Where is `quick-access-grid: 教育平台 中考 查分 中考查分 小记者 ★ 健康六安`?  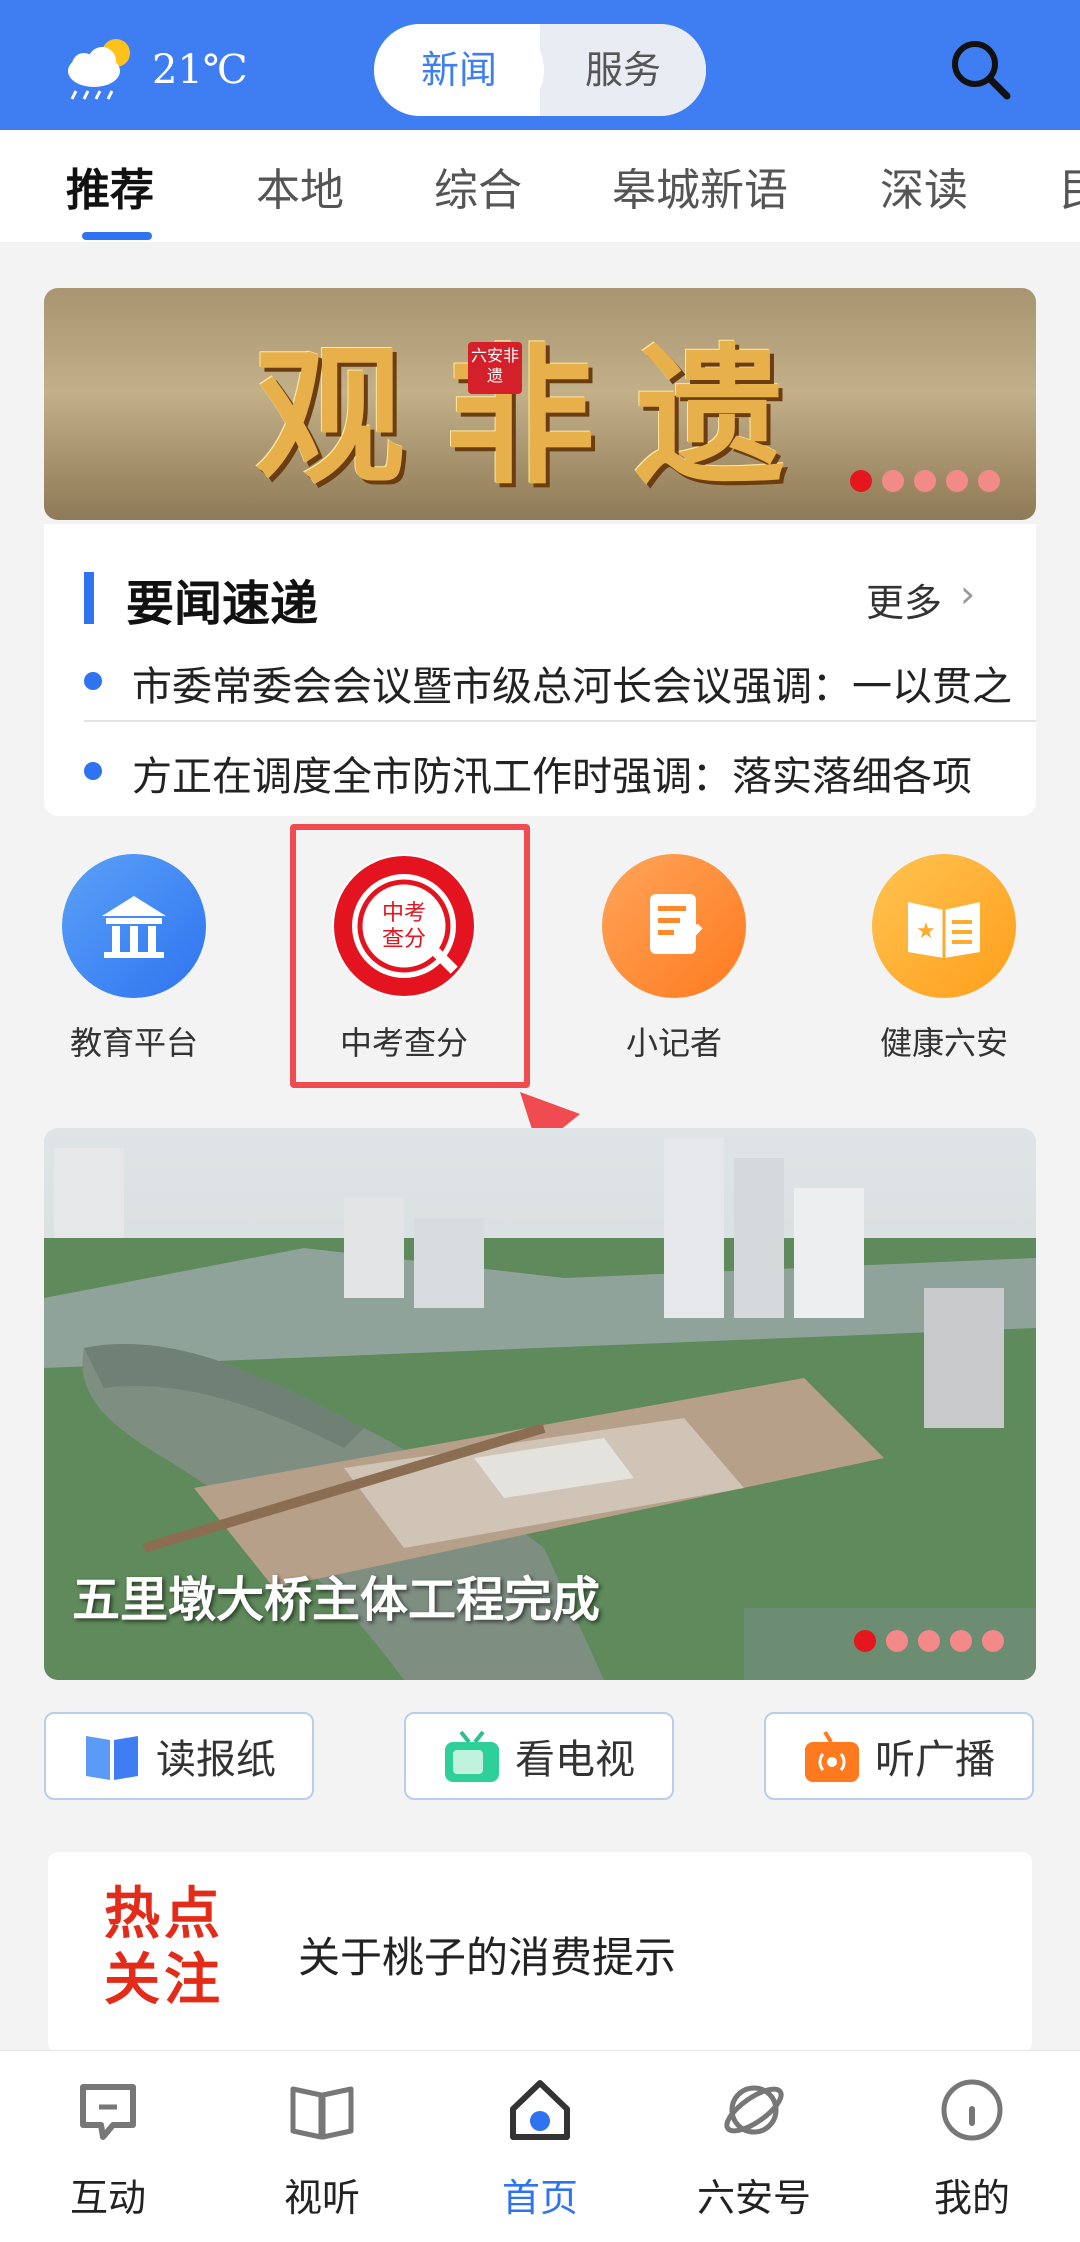
quick-access-grid: 教育平台 中考 查分 中考查分 小记者 ★ 健康六安 is located at coordinates (540, 966).